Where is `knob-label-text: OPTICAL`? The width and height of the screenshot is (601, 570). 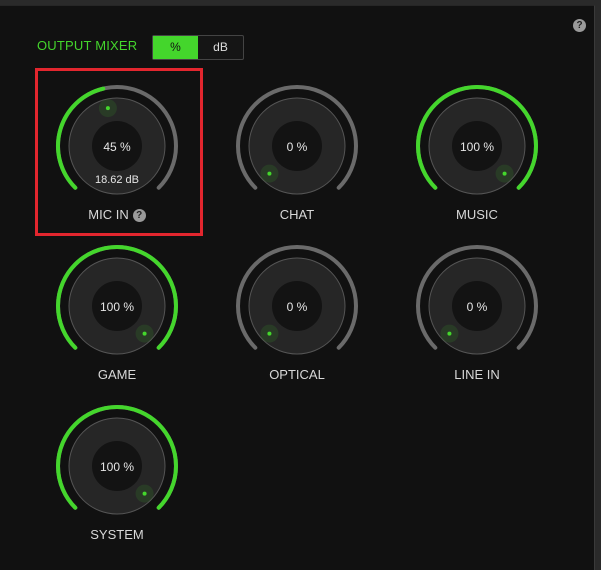
knob-label-text: OPTICAL is located at coordinates (297, 374).